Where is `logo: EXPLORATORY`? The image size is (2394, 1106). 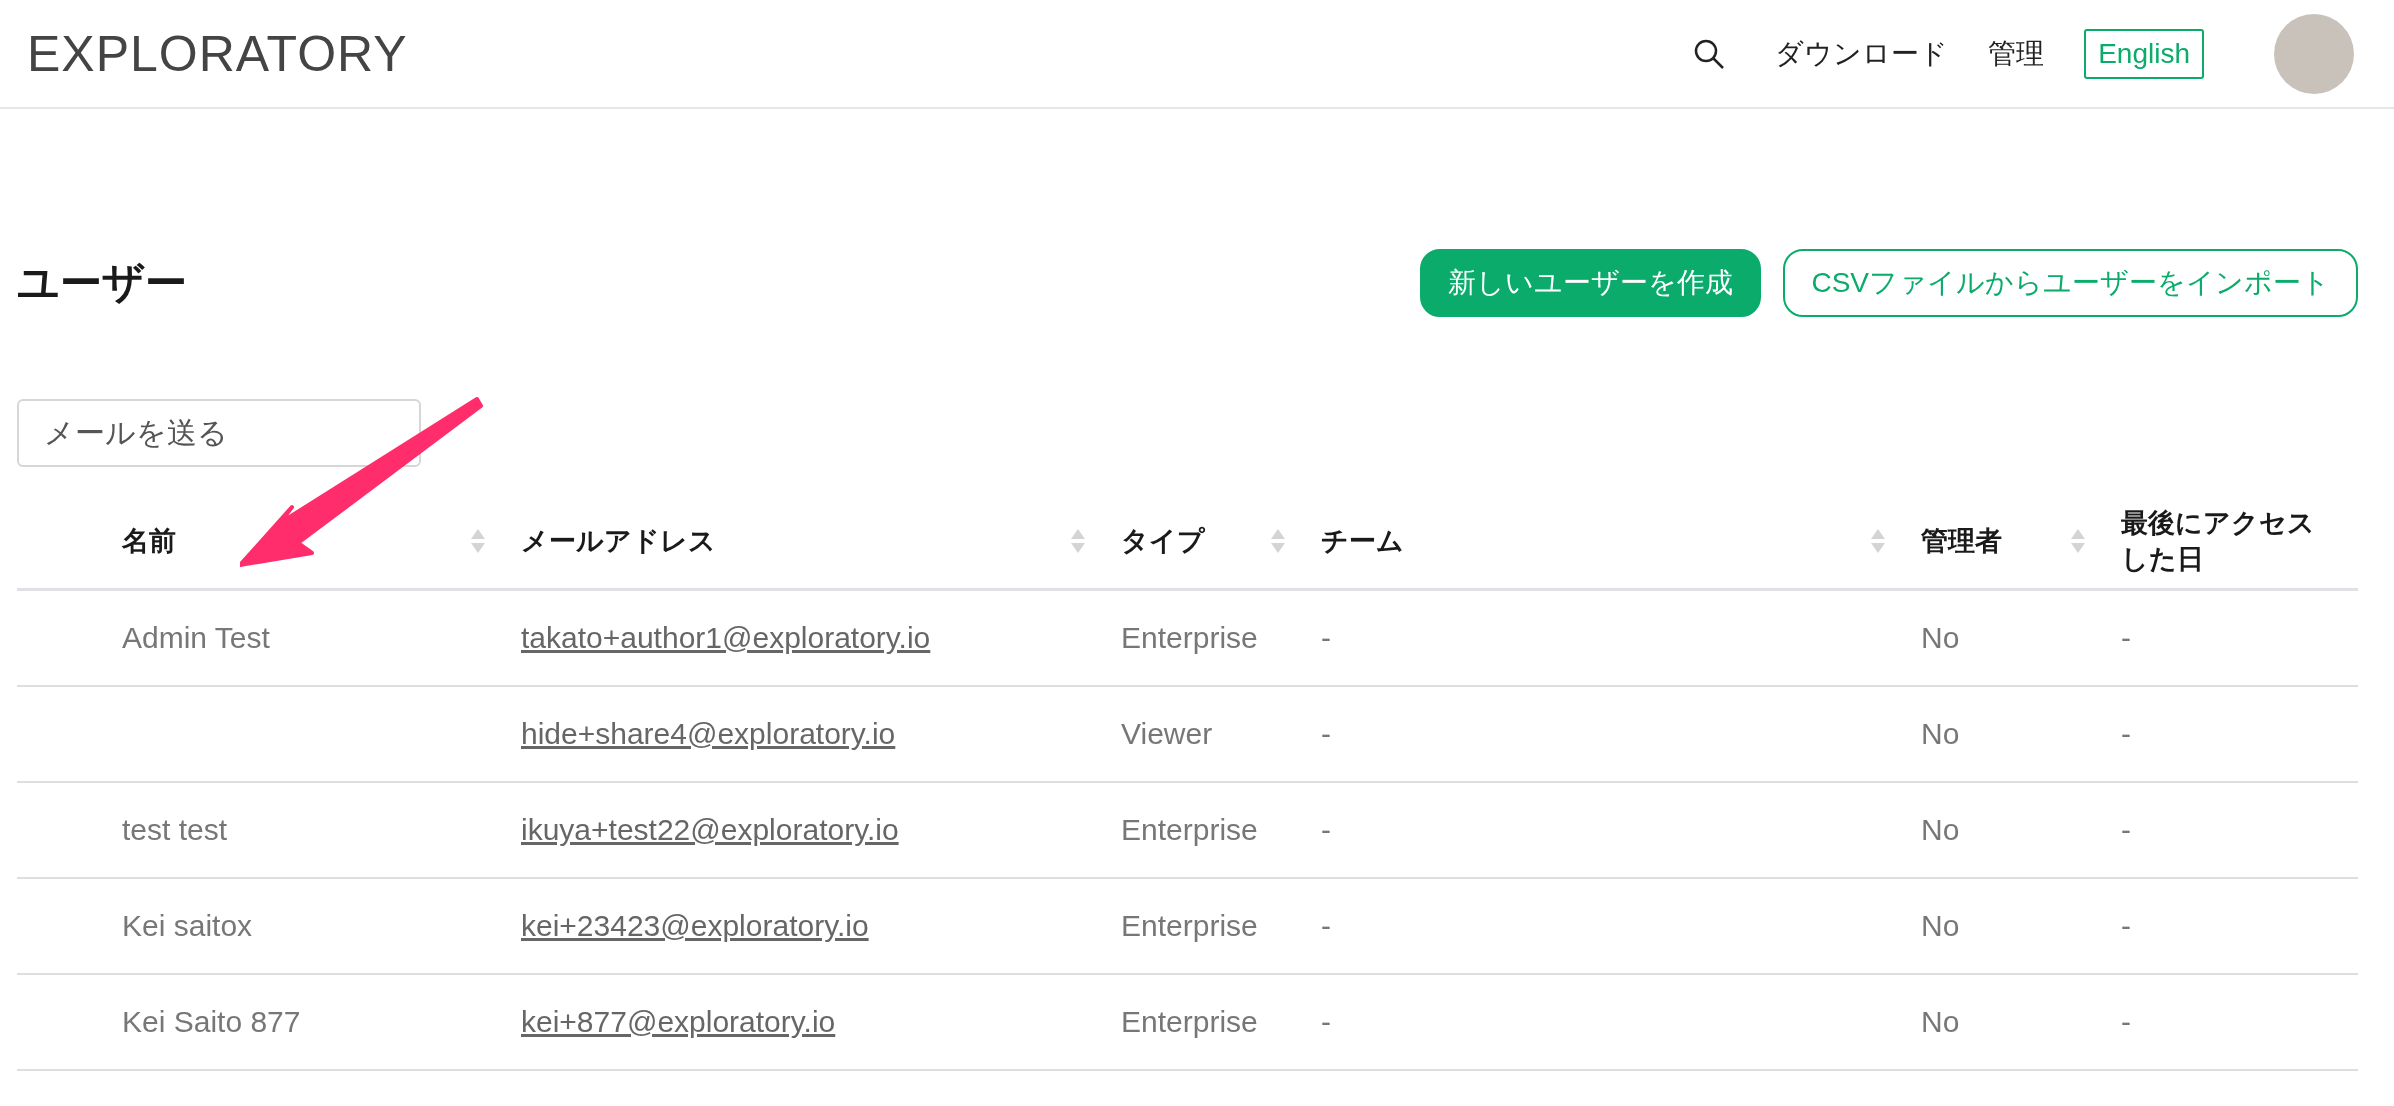 logo: EXPLORATORY is located at coordinates (860, 53).